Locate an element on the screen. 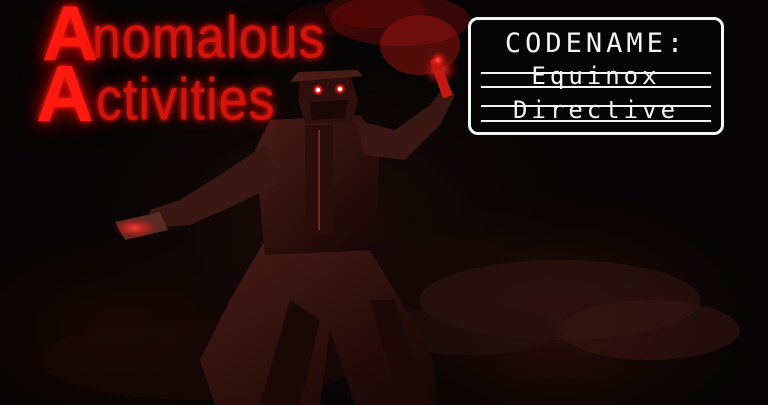 The image size is (768, 405). title-word-activities: ctivities is located at coordinates (186, 100).